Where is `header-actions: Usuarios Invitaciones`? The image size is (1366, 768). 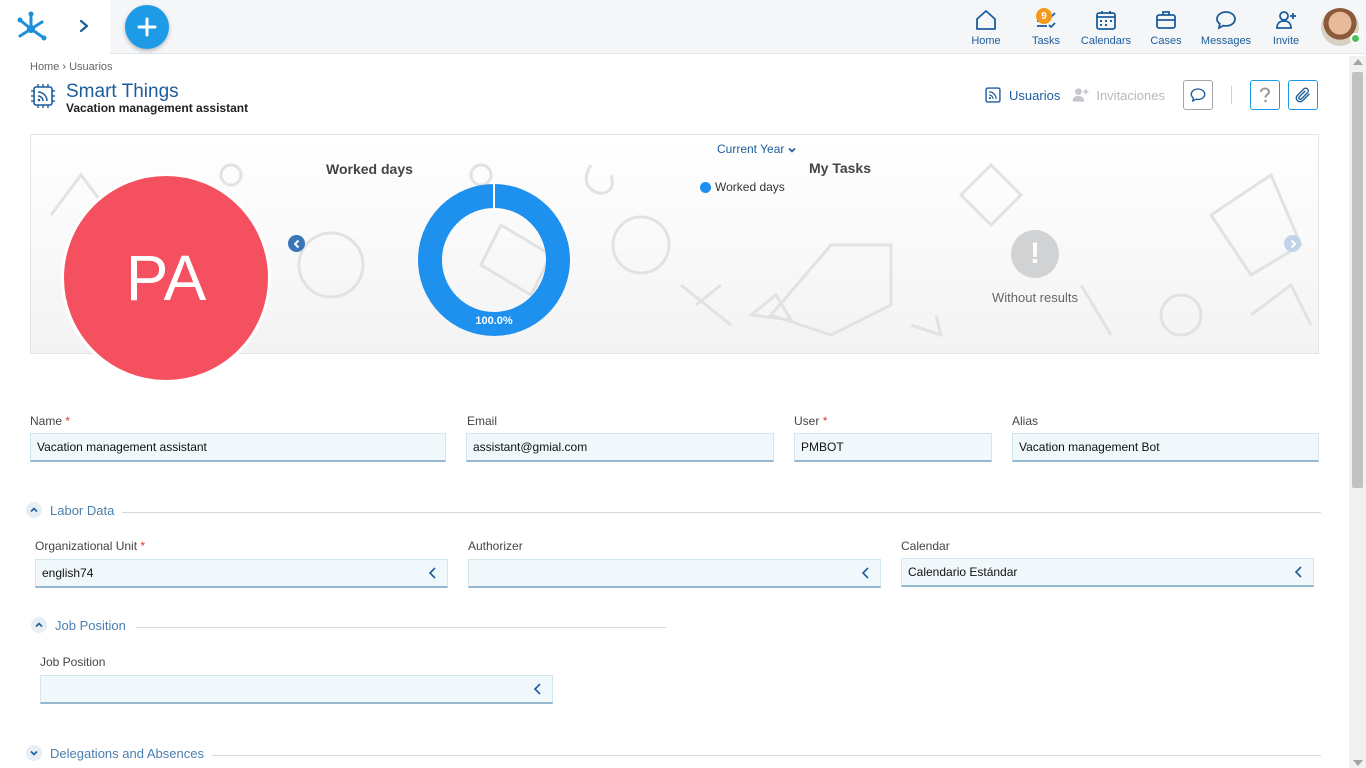 header-actions: Usuarios Invitaciones is located at coordinates (1150, 95).